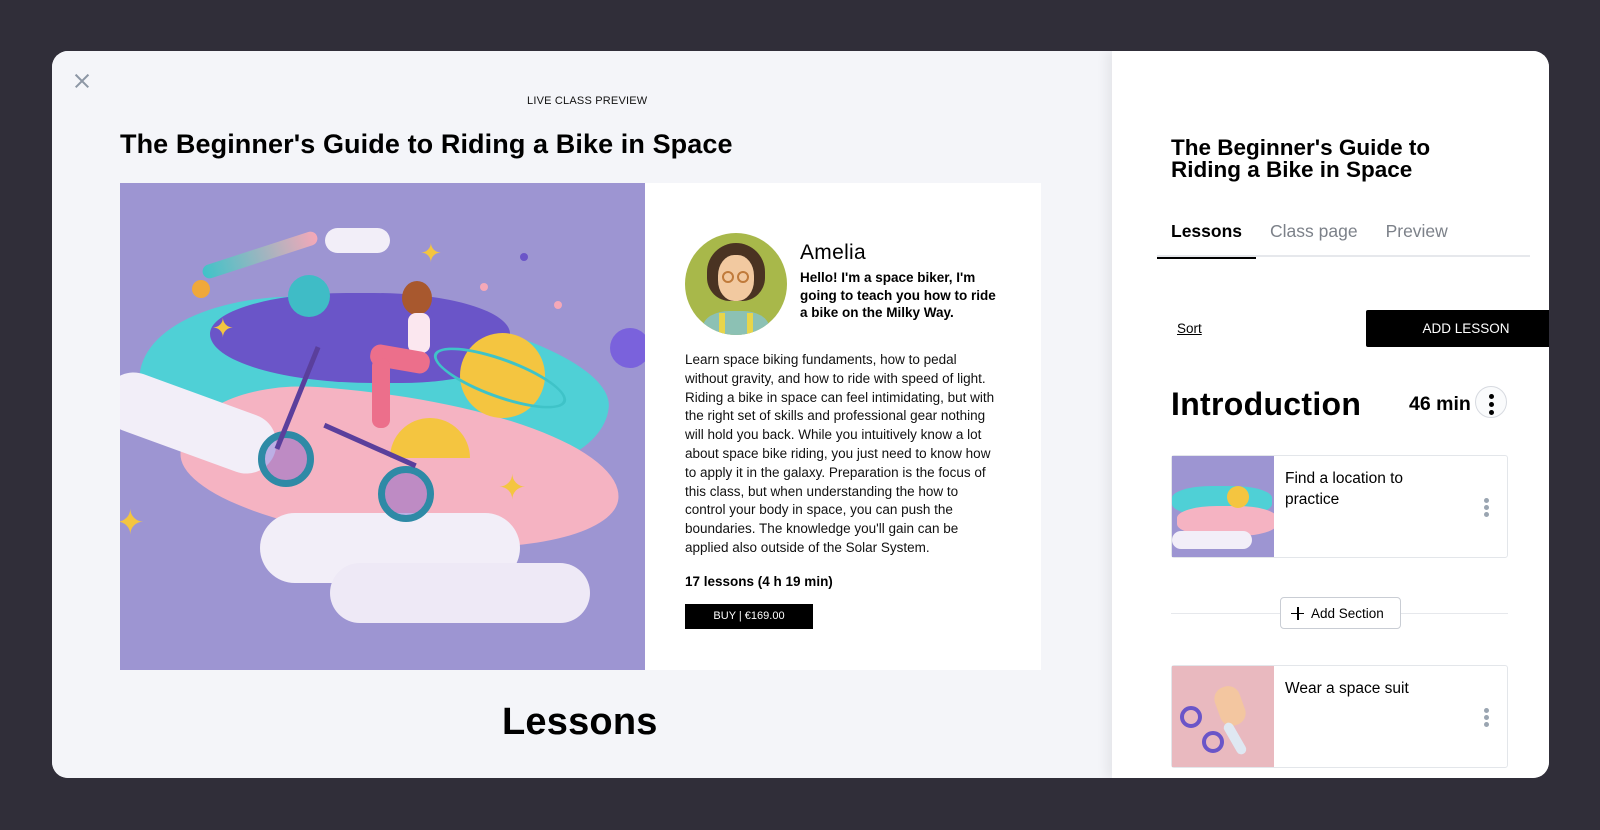 The height and width of the screenshot is (830, 1600). Describe the element at coordinates (417, 298) in the screenshot. I see `rider-head` at that location.